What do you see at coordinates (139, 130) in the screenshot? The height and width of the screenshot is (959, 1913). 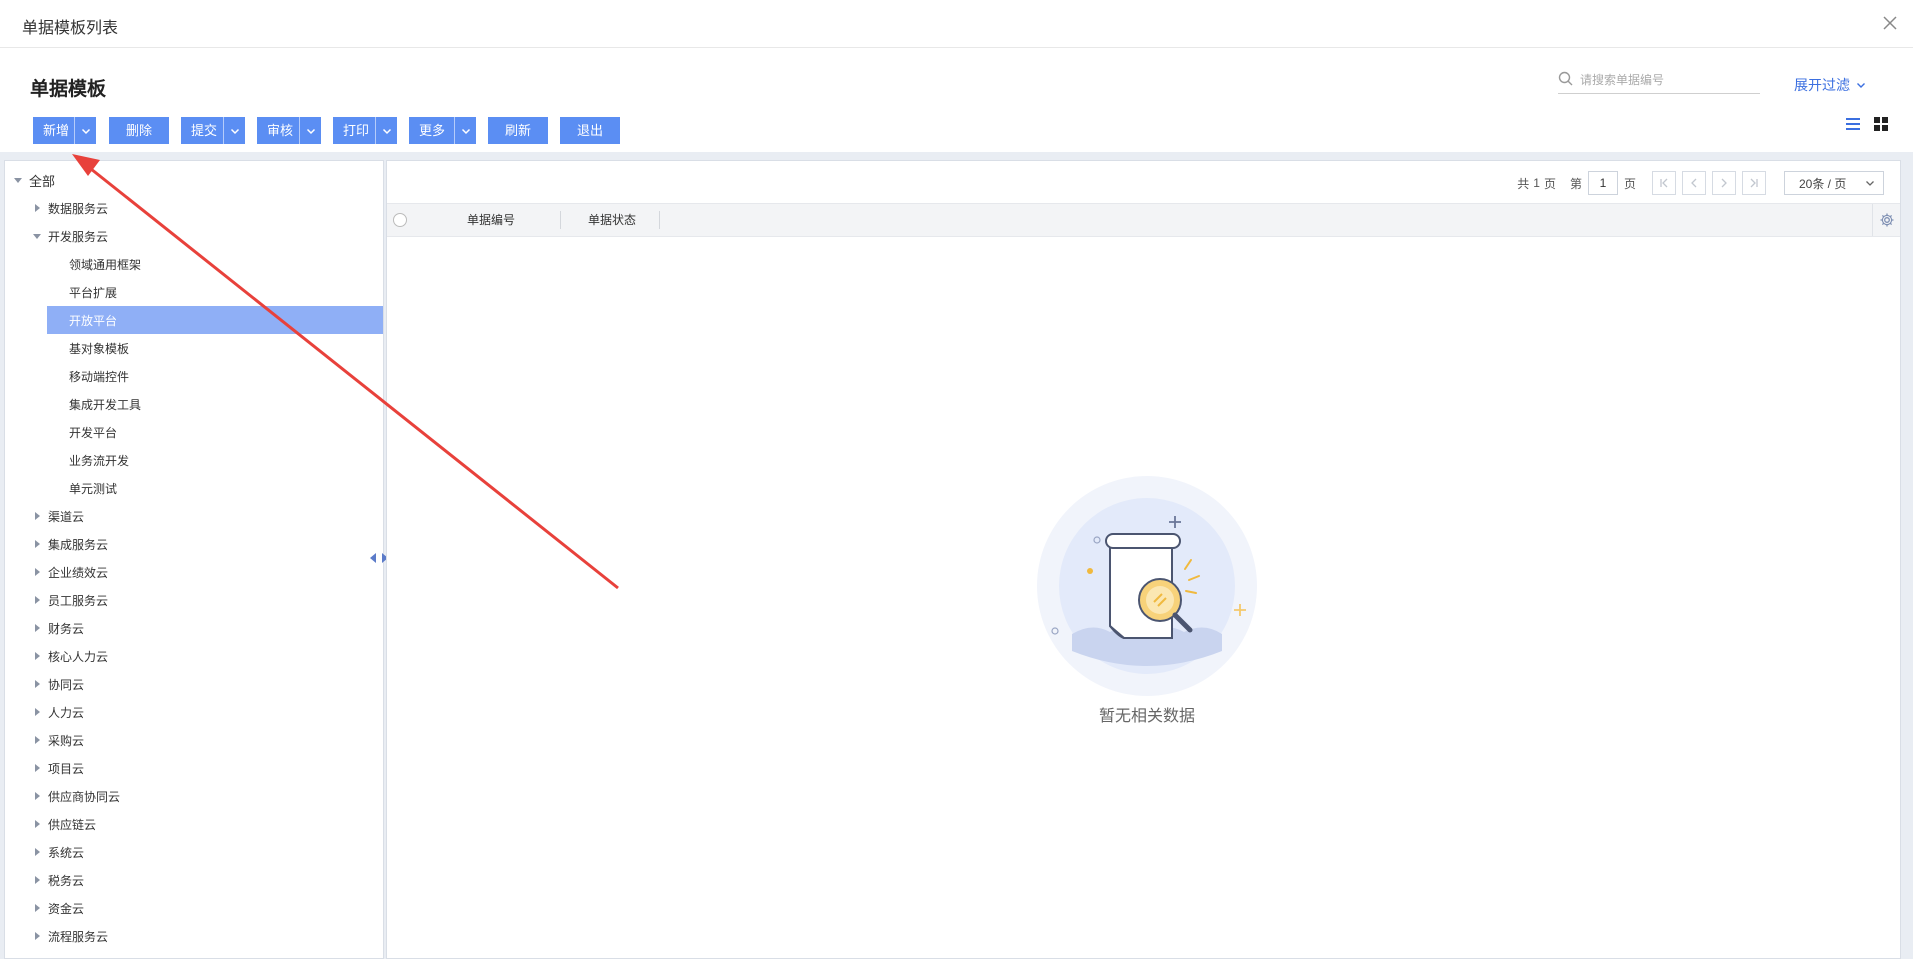 I see `delete-button: 删除` at bounding box center [139, 130].